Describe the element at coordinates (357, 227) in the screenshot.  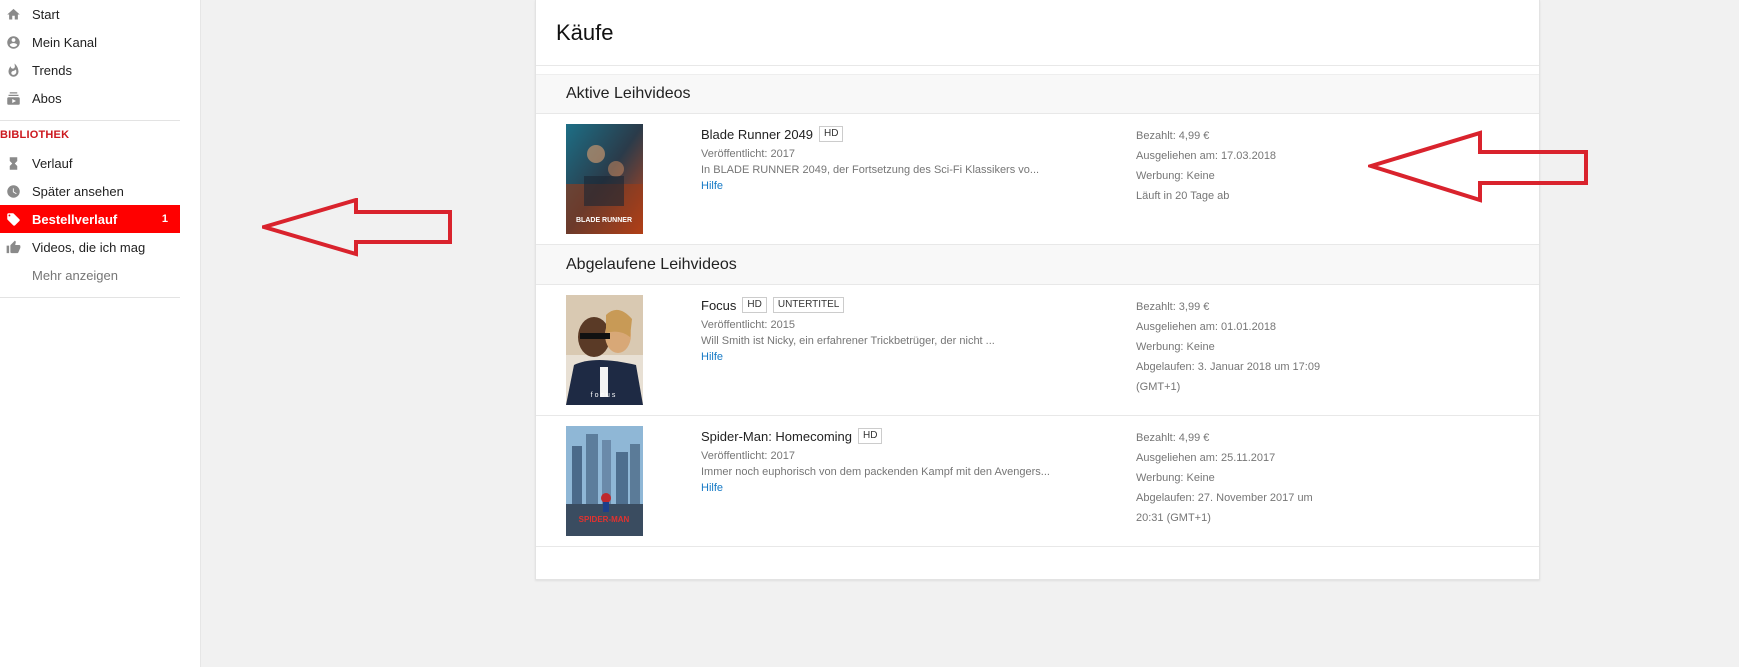
I see `annotation-arrow-left` at that location.